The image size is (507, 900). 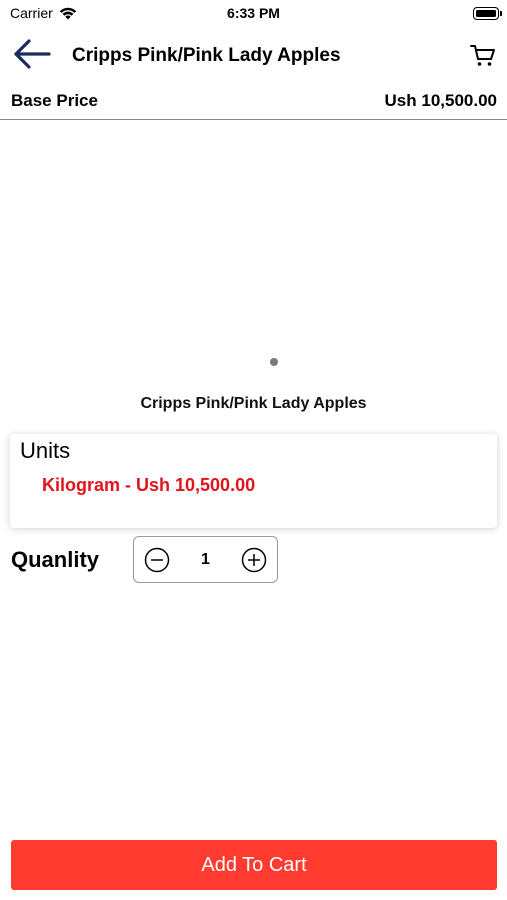 I want to click on carousel-page-indicator, so click(x=274, y=362).